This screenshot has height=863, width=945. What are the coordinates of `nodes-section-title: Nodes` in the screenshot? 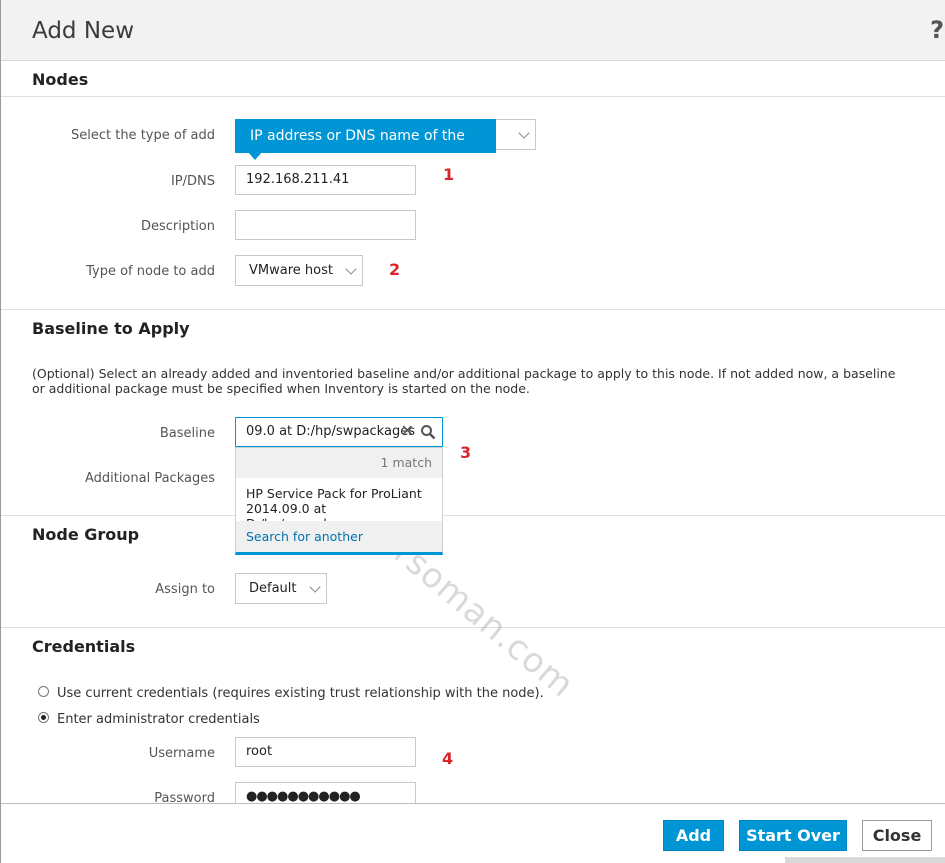 It's located at (60, 79).